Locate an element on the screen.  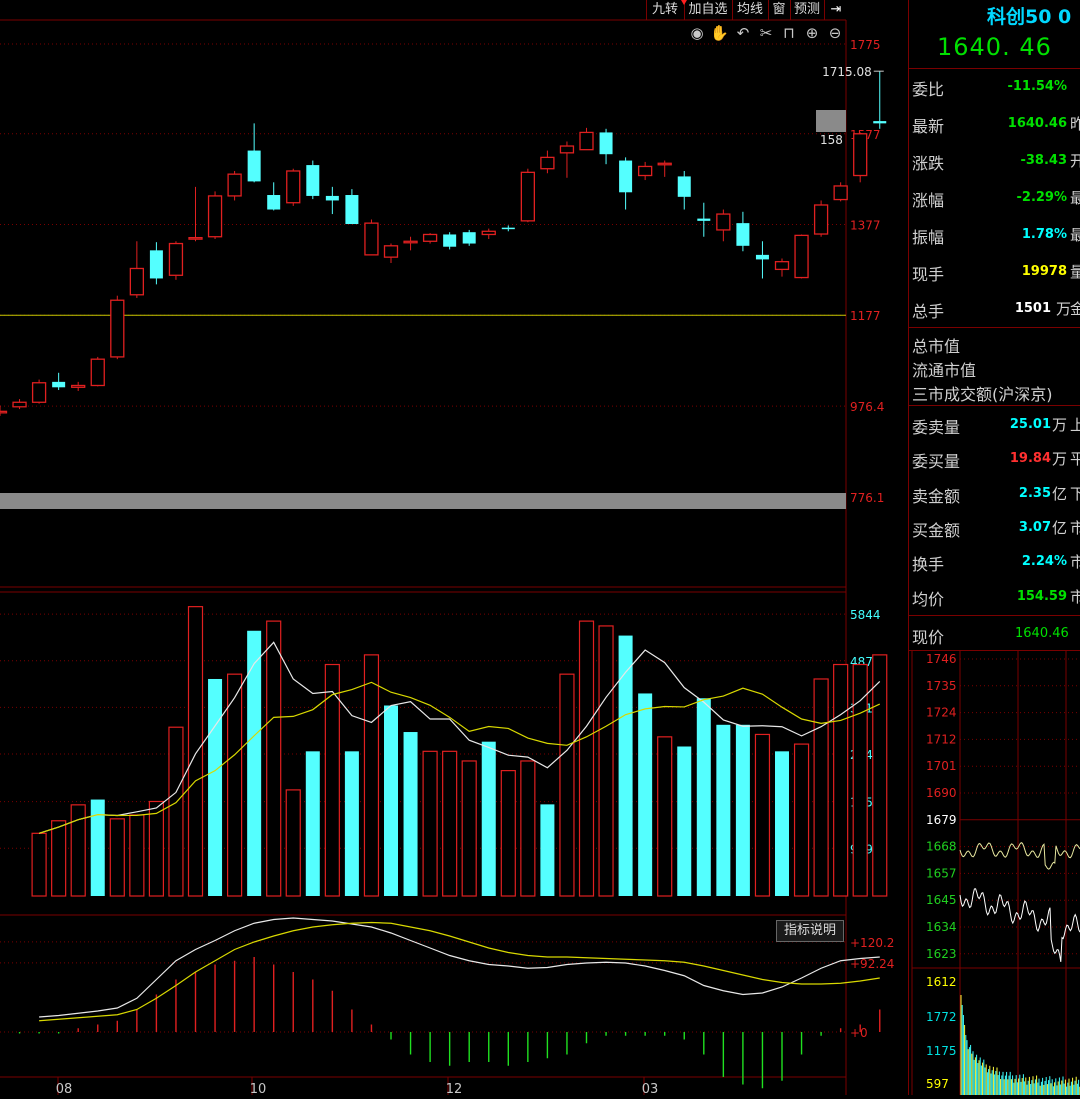
eye-icon: ◉ is located at coordinates (697, 33).